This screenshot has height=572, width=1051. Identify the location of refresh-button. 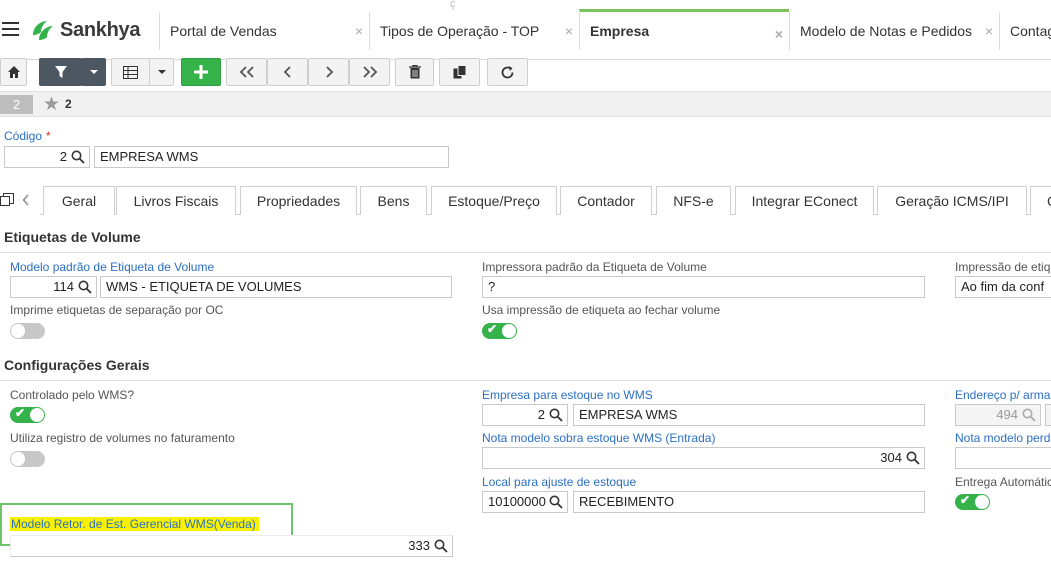
(507, 72).